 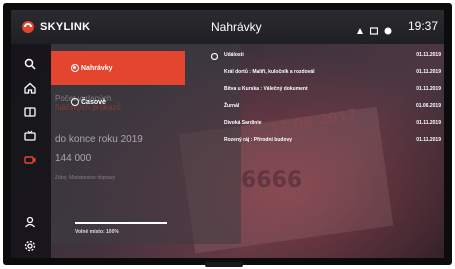 What do you see at coordinates (30, 64) in the screenshot?
I see `search-icon` at bounding box center [30, 64].